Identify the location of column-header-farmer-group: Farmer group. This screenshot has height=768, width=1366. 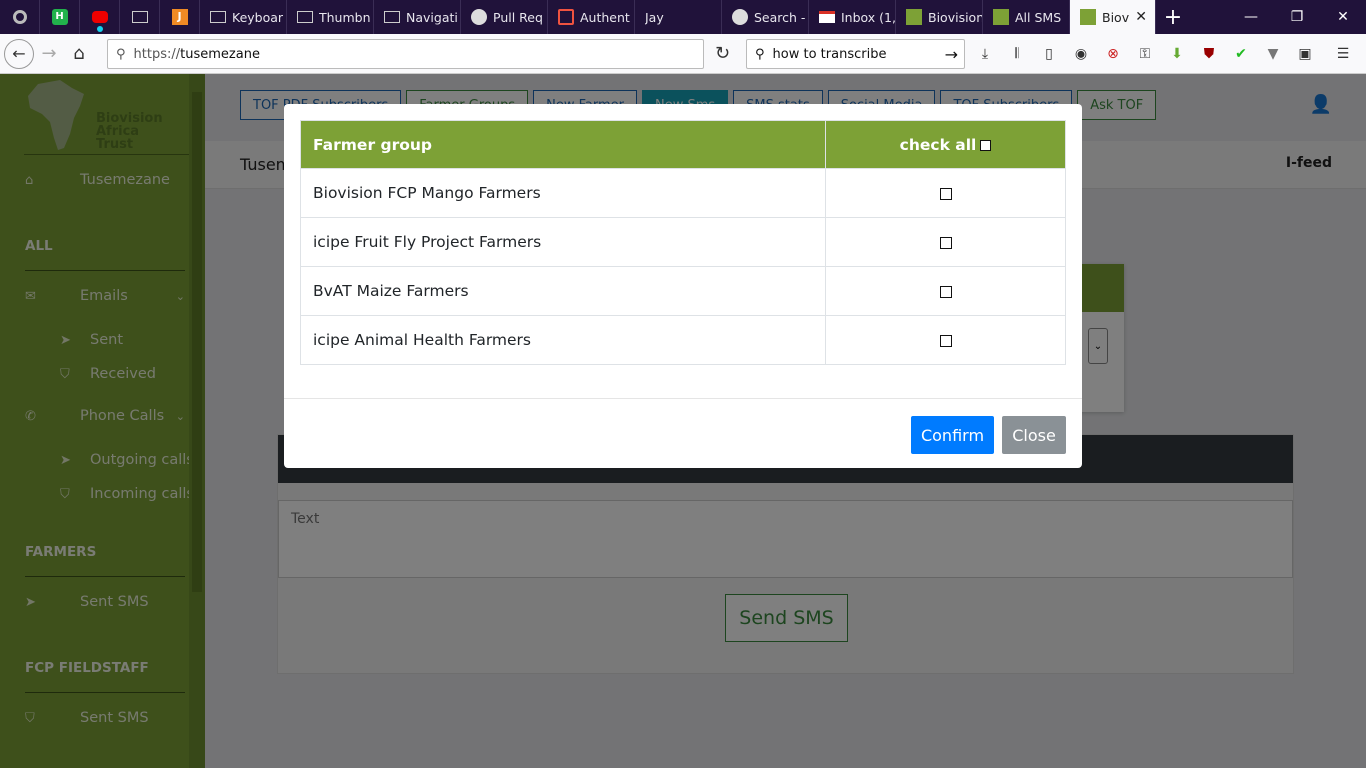
(563, 144).